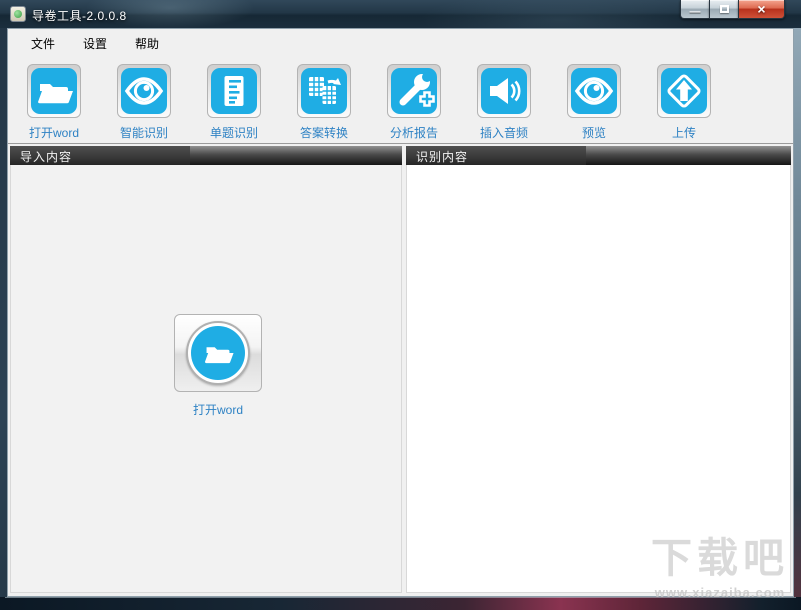  What do you see at coordinates (503, 133) in the screenshot?
I see `toolbar-button-label: 插入音频` at bounding box center [503, 133].